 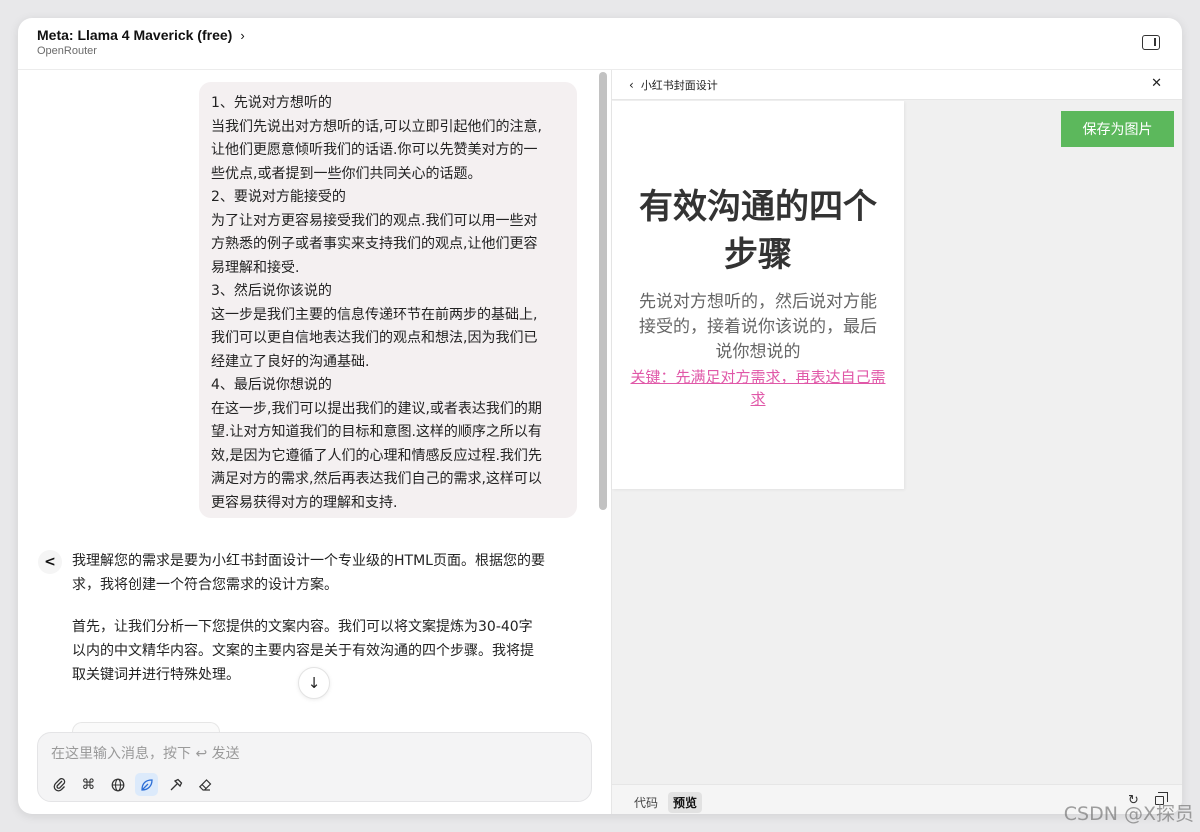 I want to click on user-message-line: 方熟悉的例子或者事实来支持我们的观点,让他们更容, so click(x=374, y=244).